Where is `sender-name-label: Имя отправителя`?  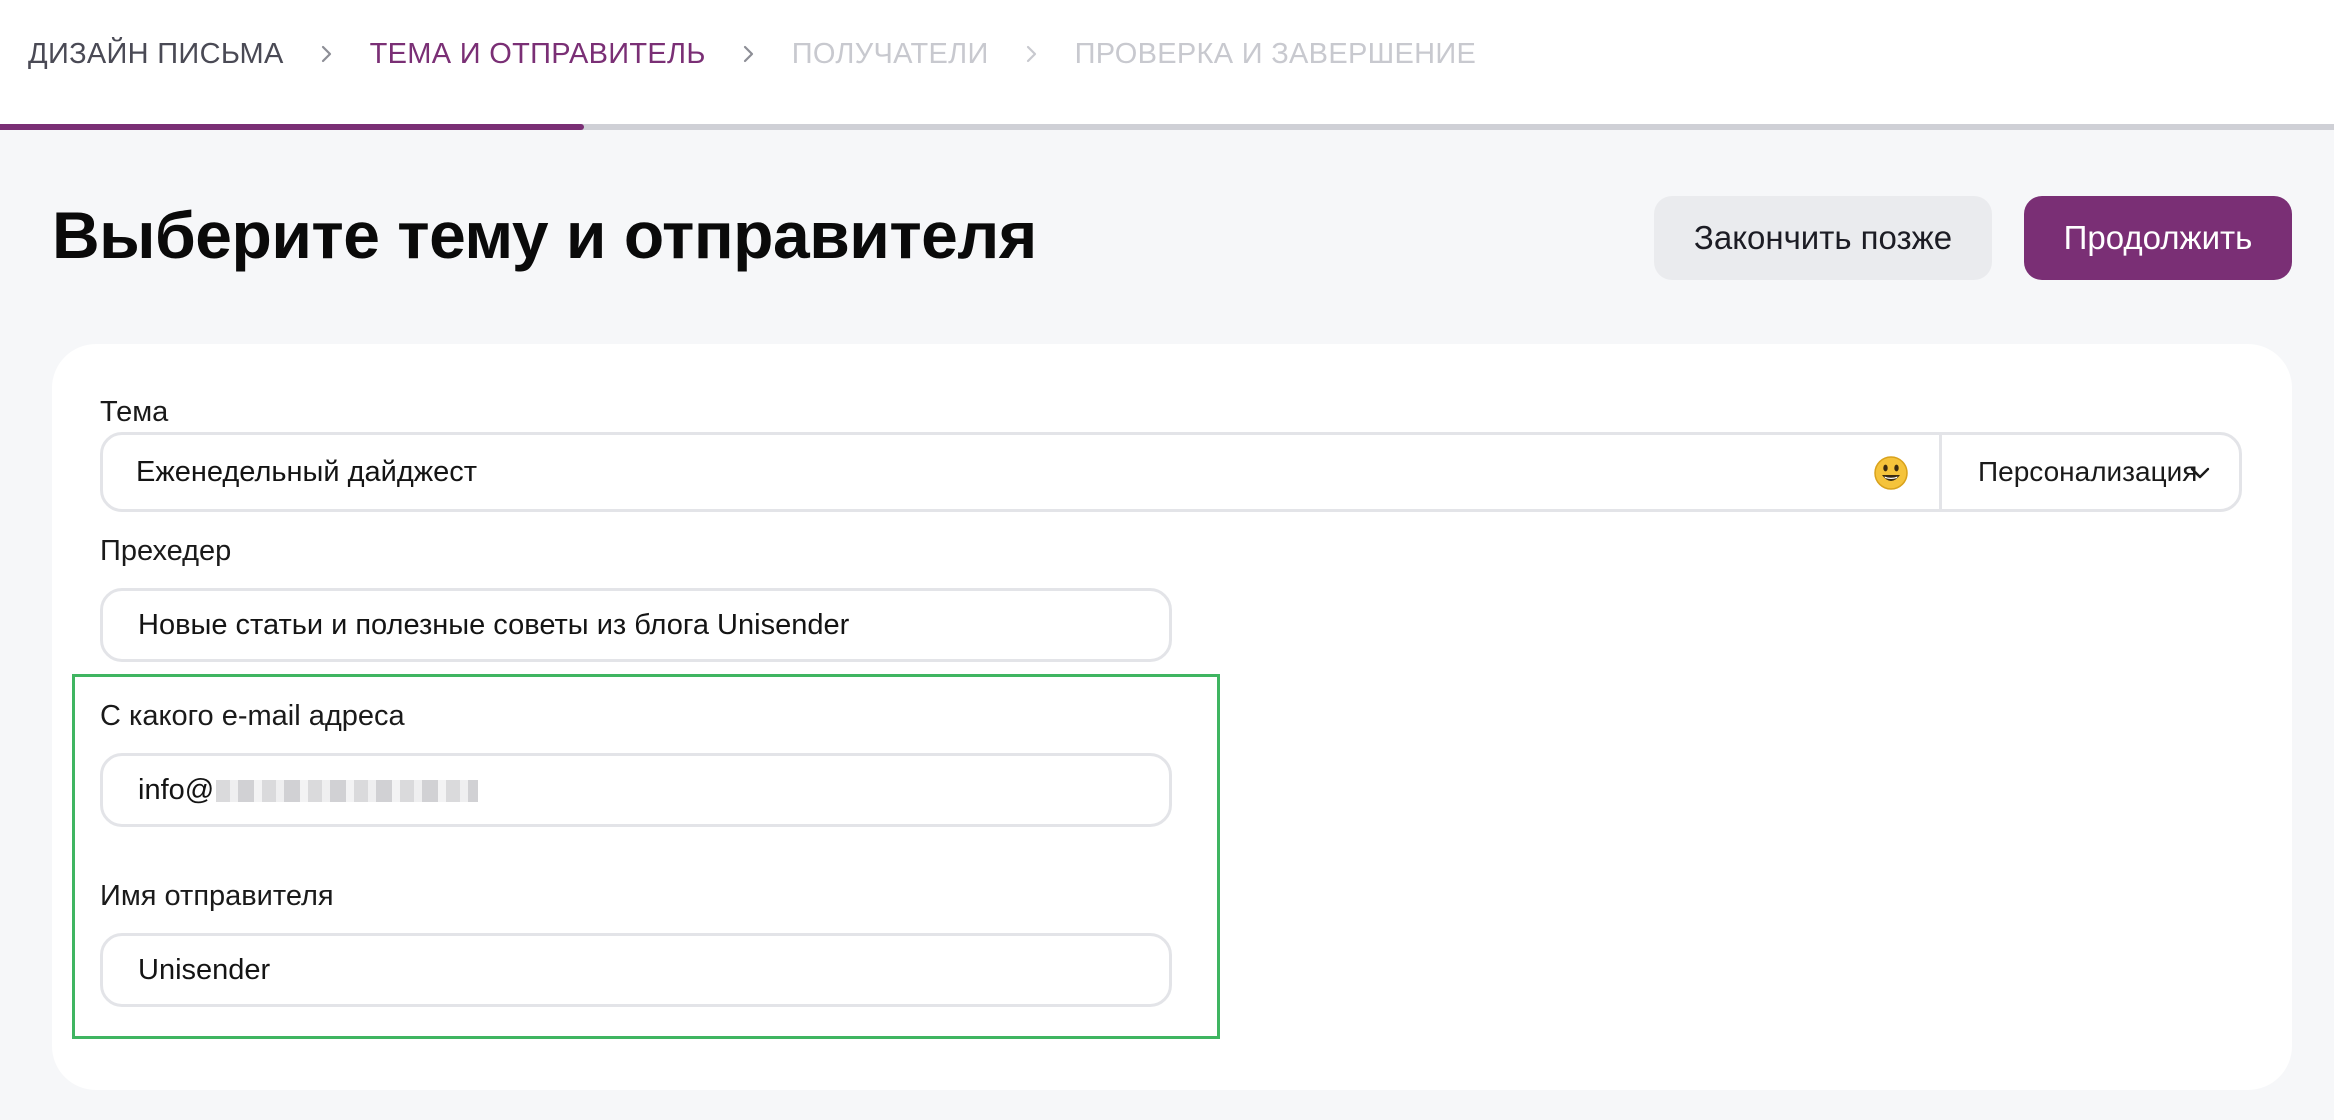 sender-name-label: Имя отправителя is located at coordinates (217, 896).